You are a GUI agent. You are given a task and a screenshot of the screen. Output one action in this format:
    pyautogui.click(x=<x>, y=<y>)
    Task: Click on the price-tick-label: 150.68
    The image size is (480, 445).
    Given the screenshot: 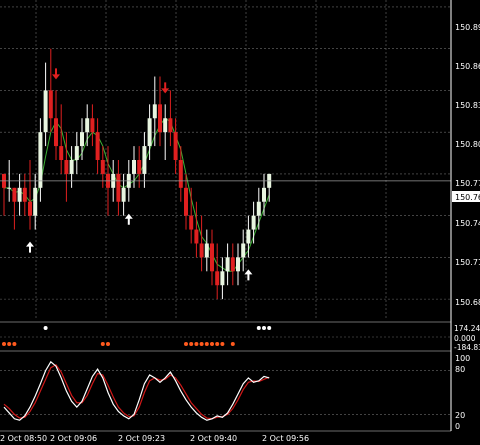 What is the action you would take?
    pyautogui.click(x=467, y=302)
    